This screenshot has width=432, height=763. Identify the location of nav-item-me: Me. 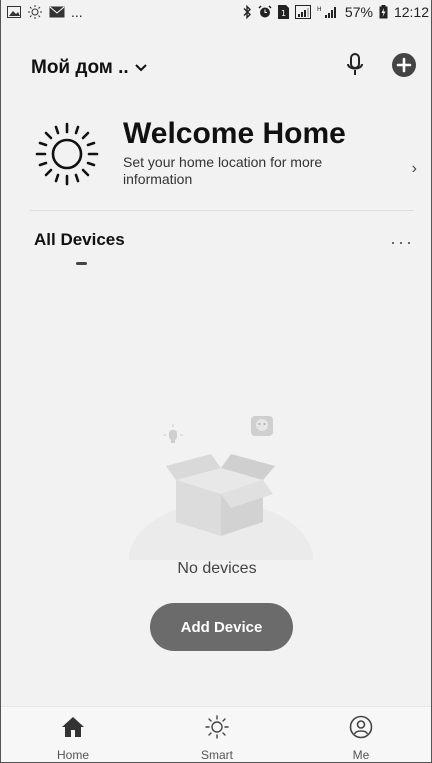
(361, 734).